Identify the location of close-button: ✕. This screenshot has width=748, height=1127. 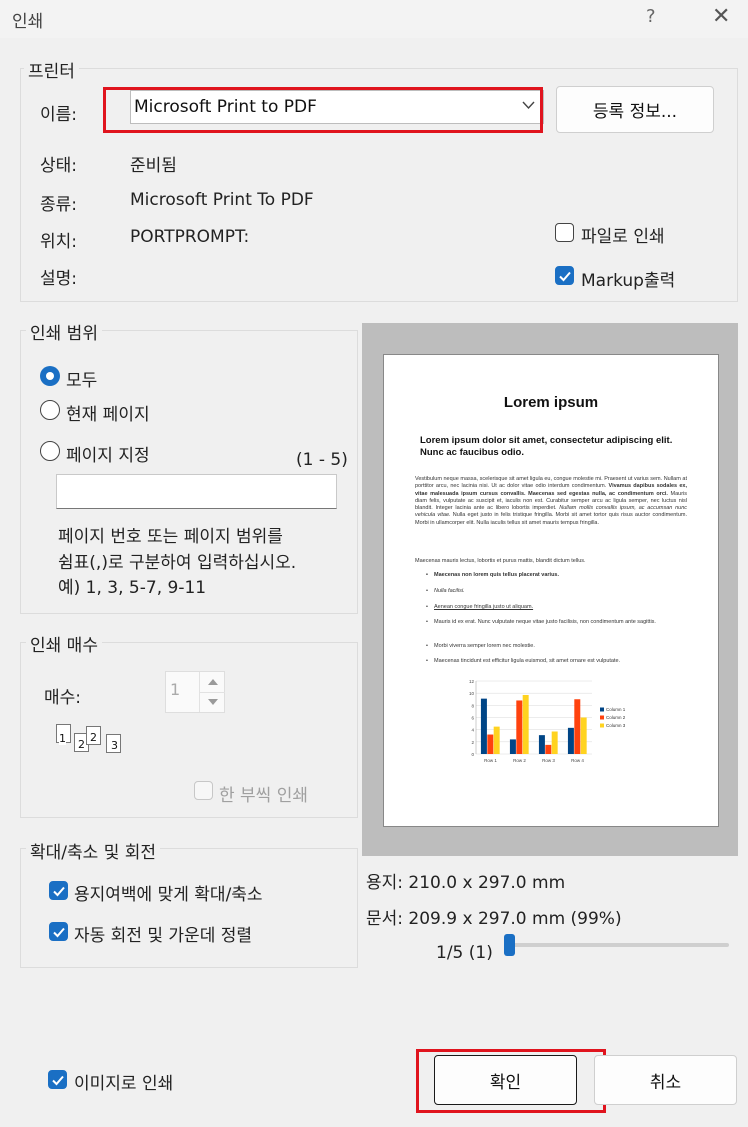
(721, 16).